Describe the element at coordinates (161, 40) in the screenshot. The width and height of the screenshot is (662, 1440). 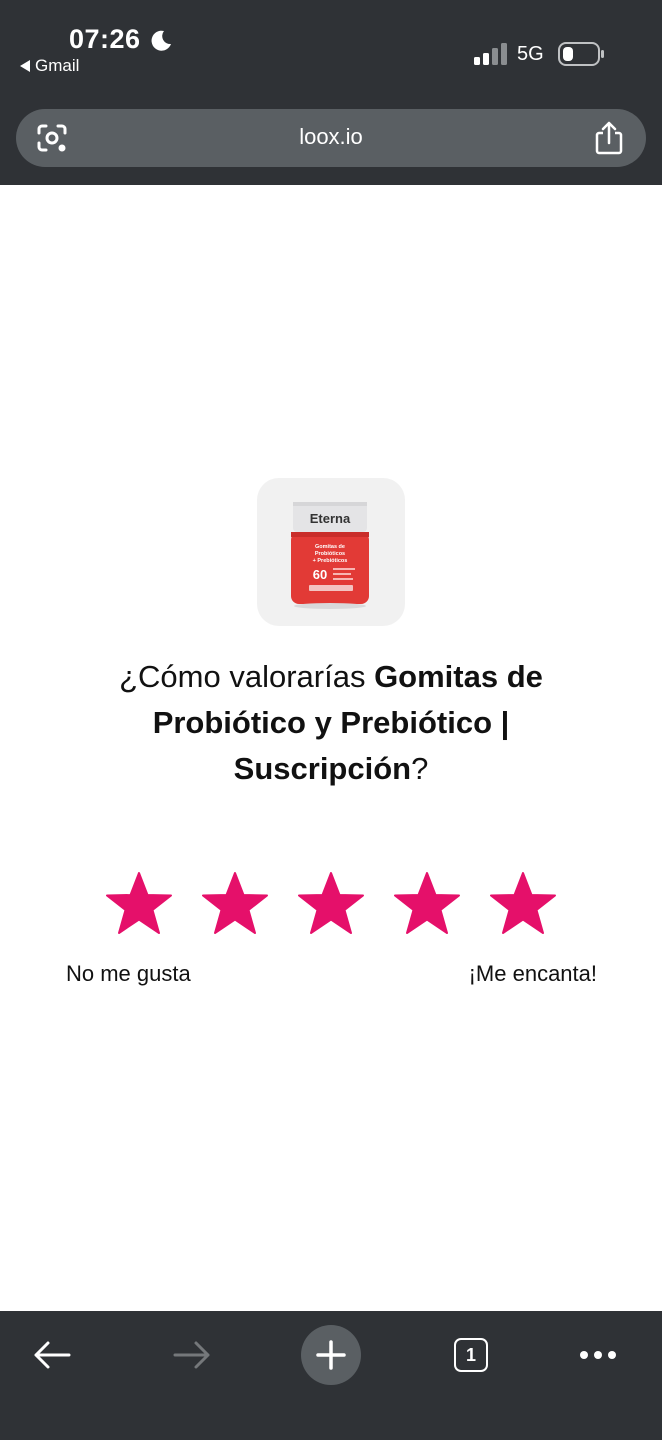
I see `moon-icon` at that location.